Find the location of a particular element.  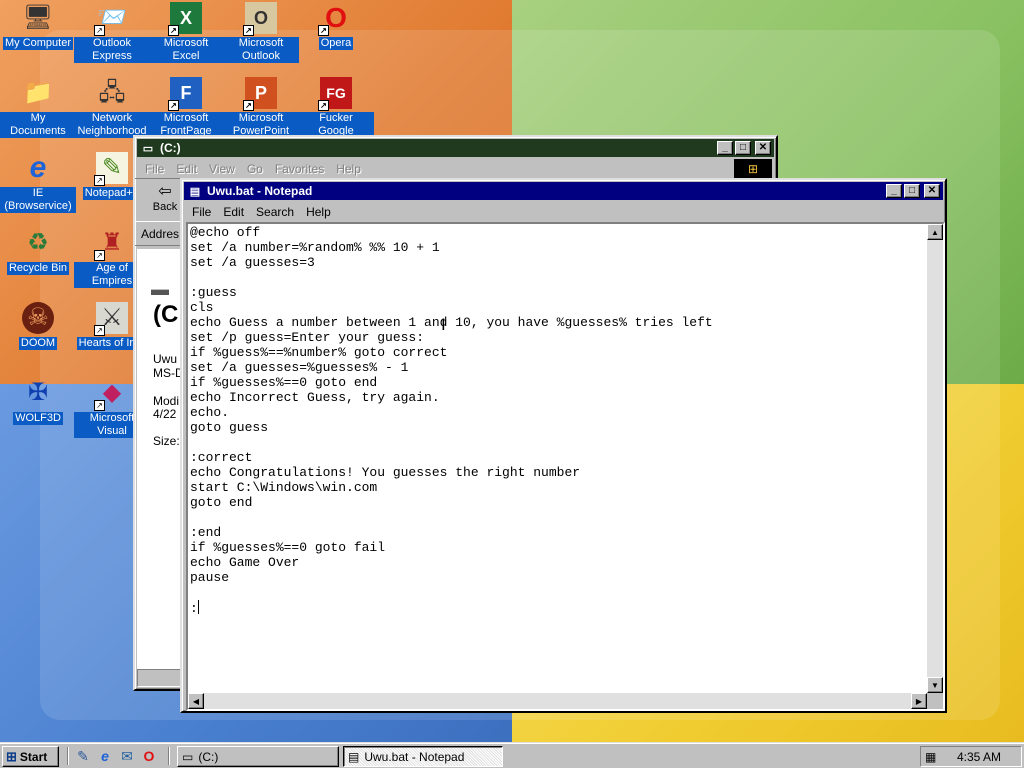

notepad-menubar: File Edit Search Help is located at coordinates (563, 211).